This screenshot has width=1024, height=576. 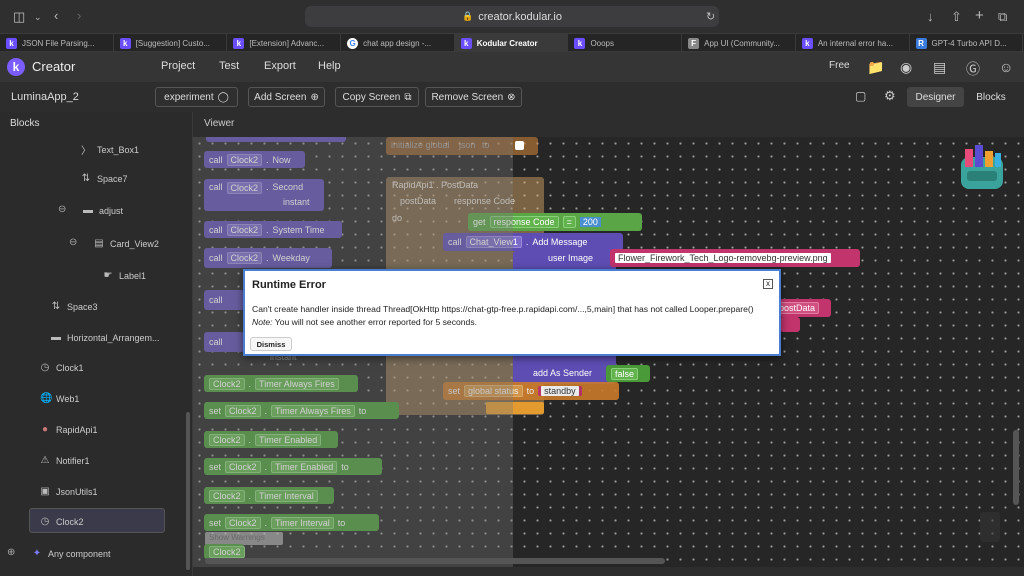 I want to click on address-bar: 🔒 creator.kodular.io, so click(x=512, y=16).